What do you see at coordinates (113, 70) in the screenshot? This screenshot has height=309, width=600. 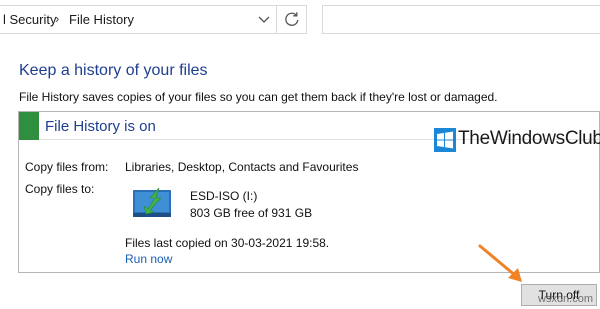 I see `page-title: Keep a history of your files` at bounding box center [113, 70].